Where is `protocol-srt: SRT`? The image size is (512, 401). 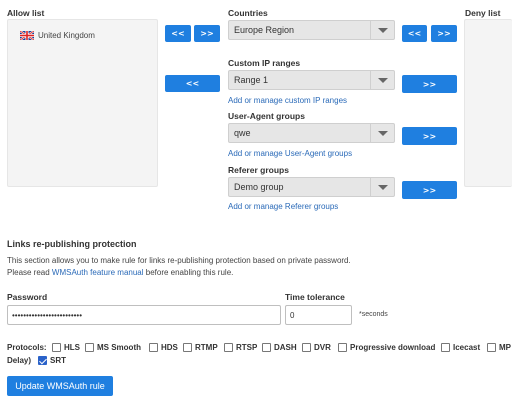 protocol-srt: SRT is located at coordinates (52, 360).